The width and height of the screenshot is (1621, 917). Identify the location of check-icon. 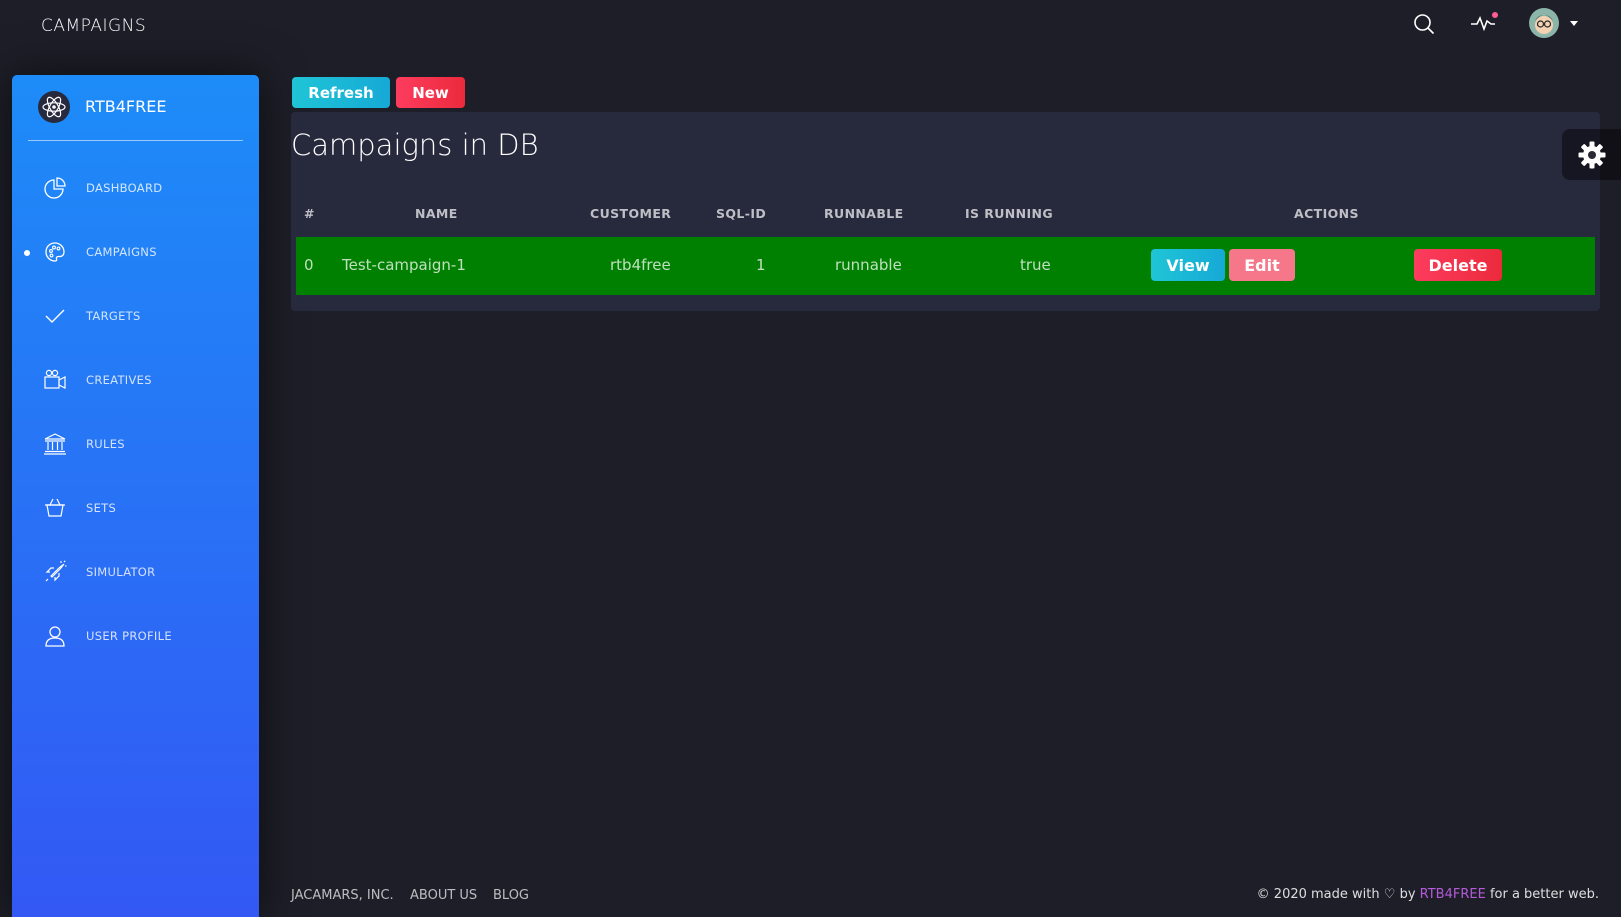
(55, 316).